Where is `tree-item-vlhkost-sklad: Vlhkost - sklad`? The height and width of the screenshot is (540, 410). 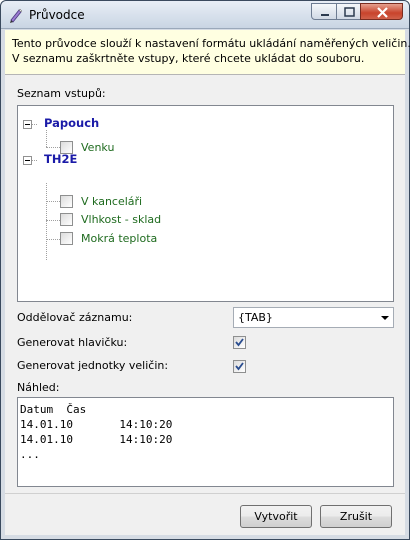
tree-item-vlhkost-sklad: Vlhkost - sklad is located at coordinates (121, 221).